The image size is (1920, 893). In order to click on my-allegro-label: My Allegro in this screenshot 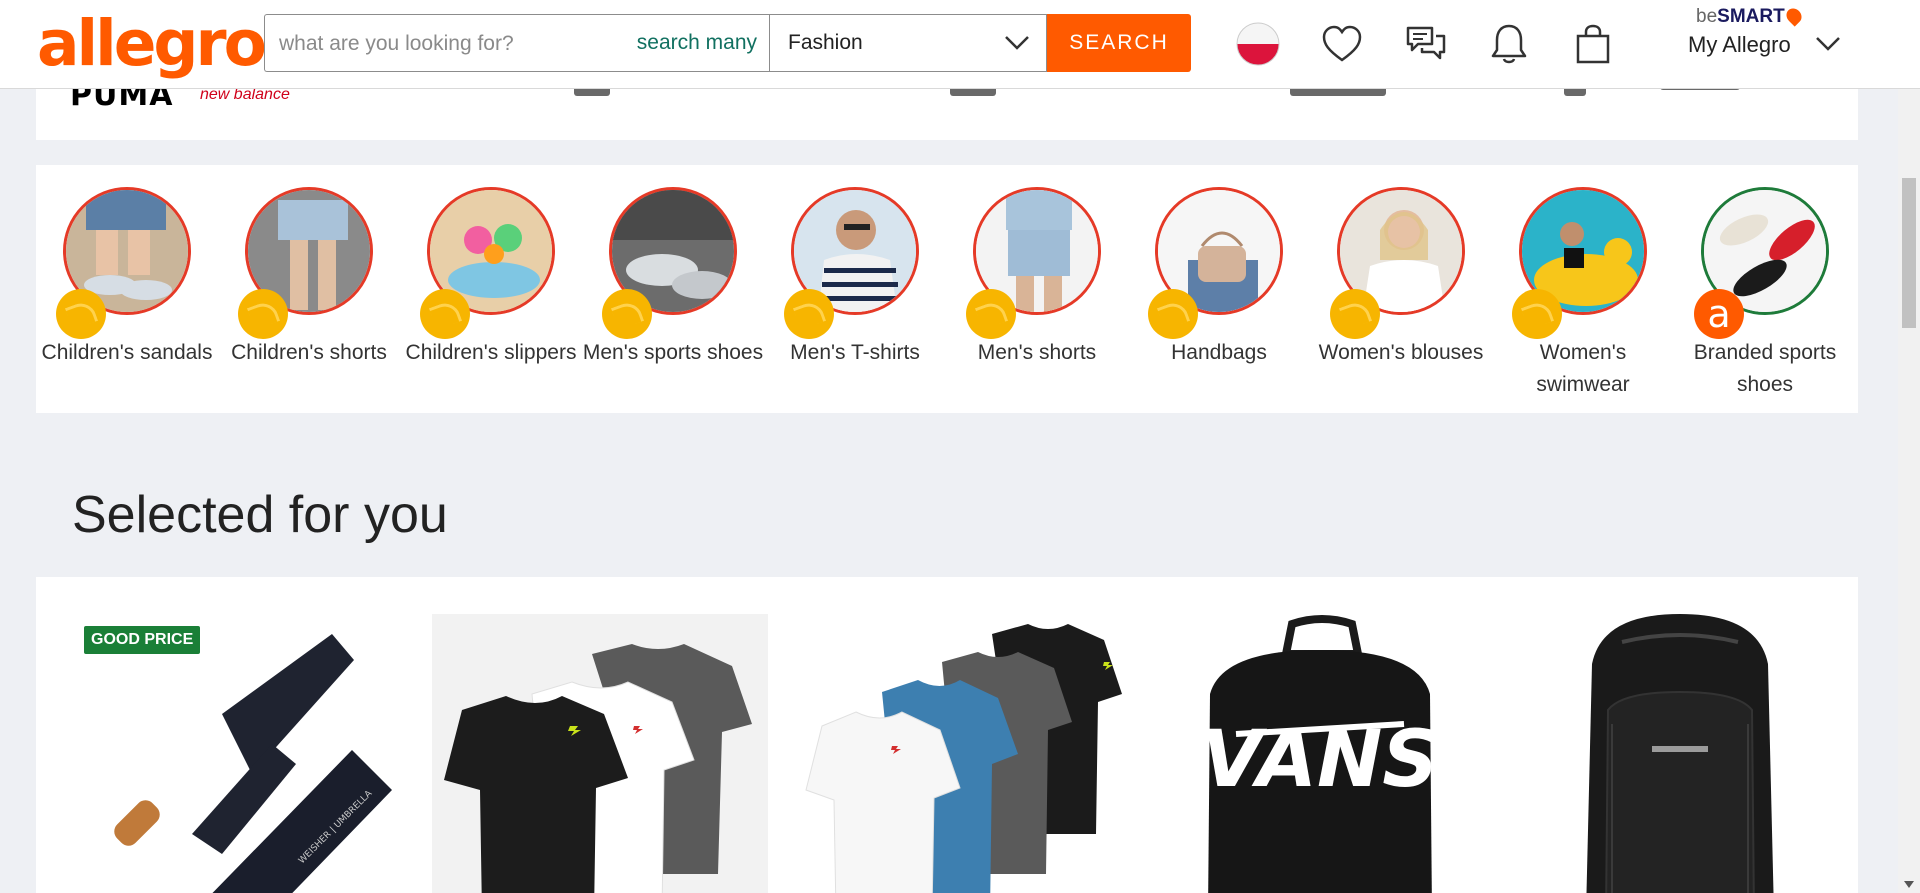, I will do `click(1739, 45)`.